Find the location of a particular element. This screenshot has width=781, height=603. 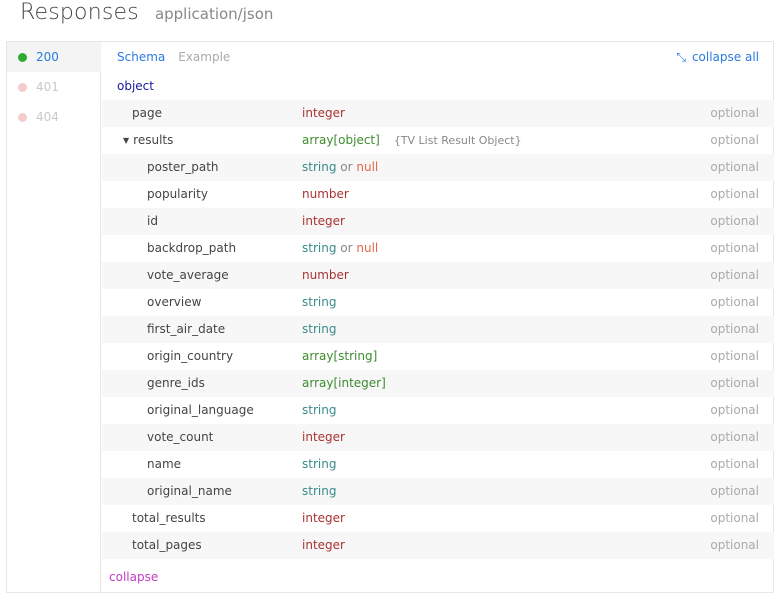

status-code-list: 200 401 404 is located at coordinates (54, 317).